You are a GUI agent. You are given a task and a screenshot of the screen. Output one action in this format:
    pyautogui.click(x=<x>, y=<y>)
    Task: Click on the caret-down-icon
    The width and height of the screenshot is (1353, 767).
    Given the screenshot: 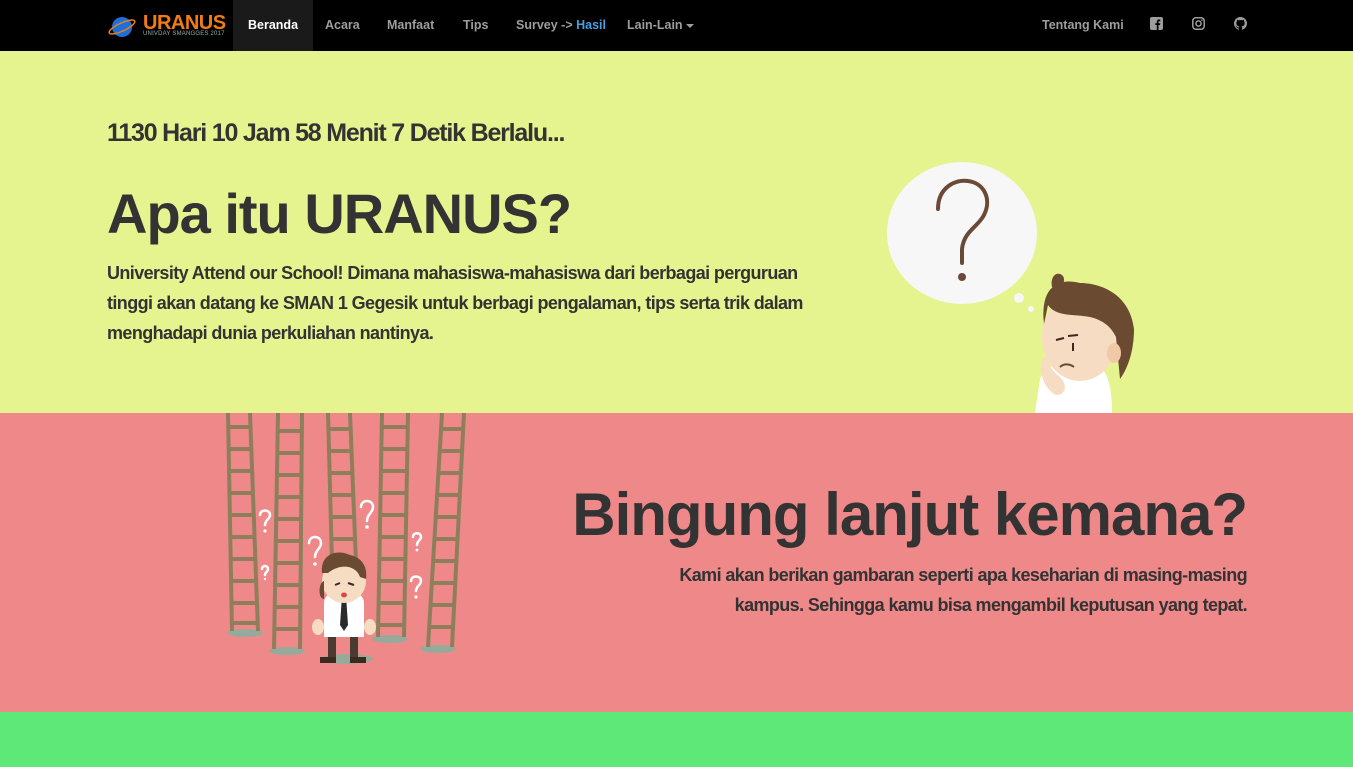 What is the action you would take?
    pyautogui.click(x=689, y=25)
    